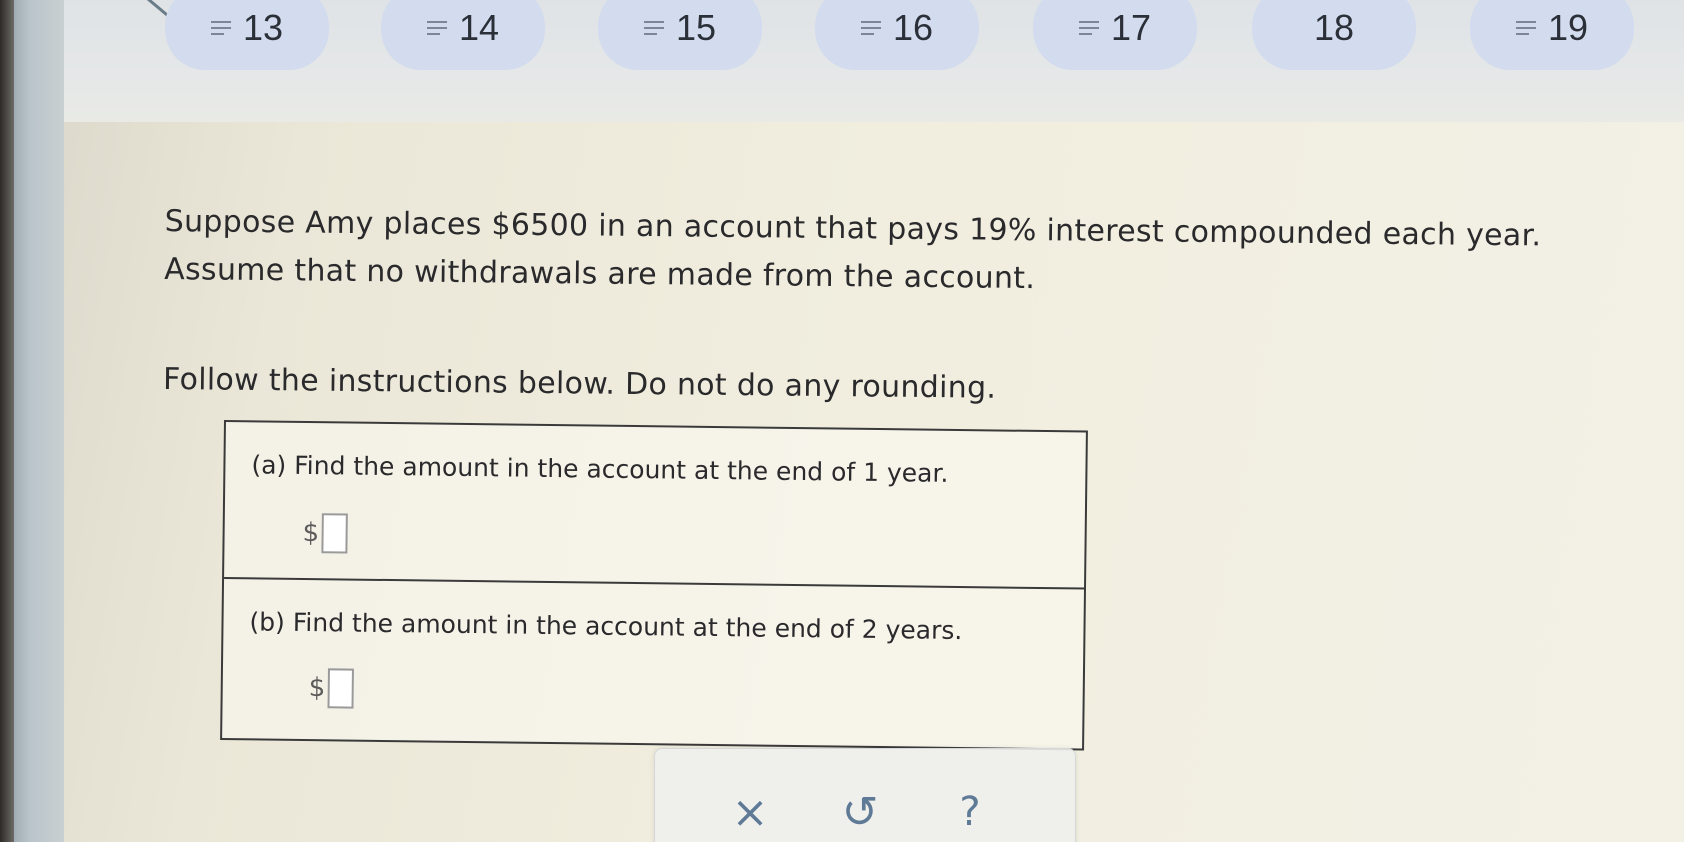 The width and height of the screenshot is (1684, 842). I want to click on question-number: 17, so click(1131, 27).